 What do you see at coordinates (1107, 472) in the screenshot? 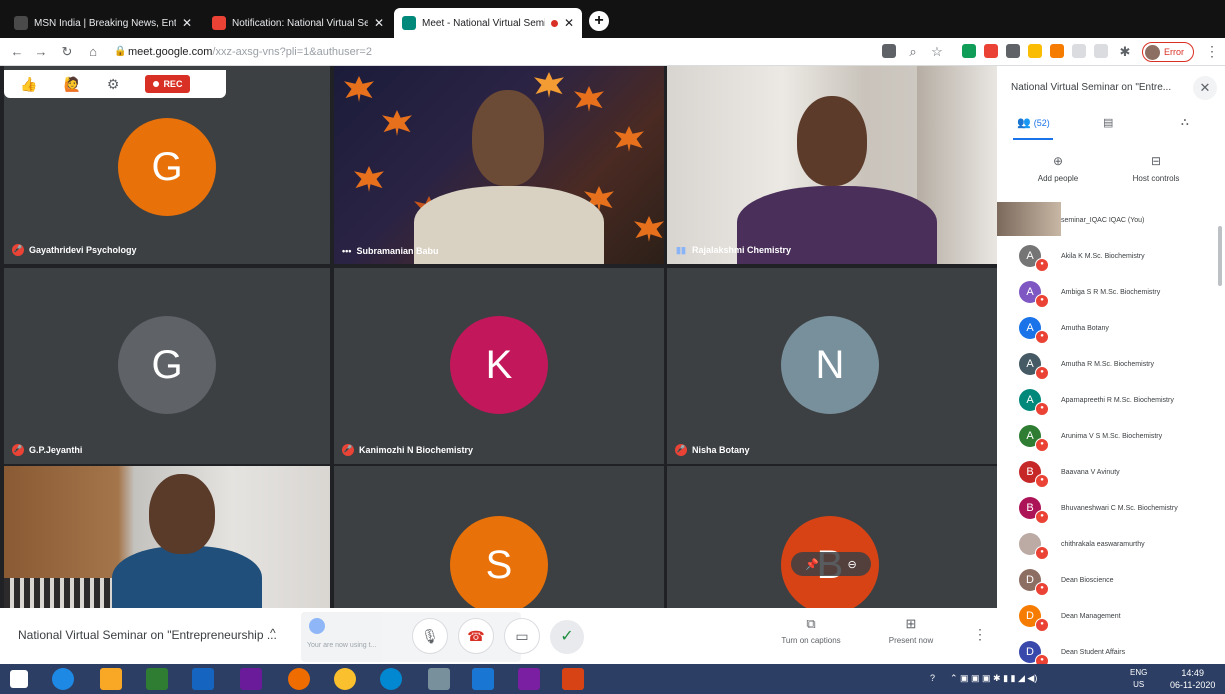
I see `list-item: B ● Baavana V Avinuty` at bounding box center [1107, 472].